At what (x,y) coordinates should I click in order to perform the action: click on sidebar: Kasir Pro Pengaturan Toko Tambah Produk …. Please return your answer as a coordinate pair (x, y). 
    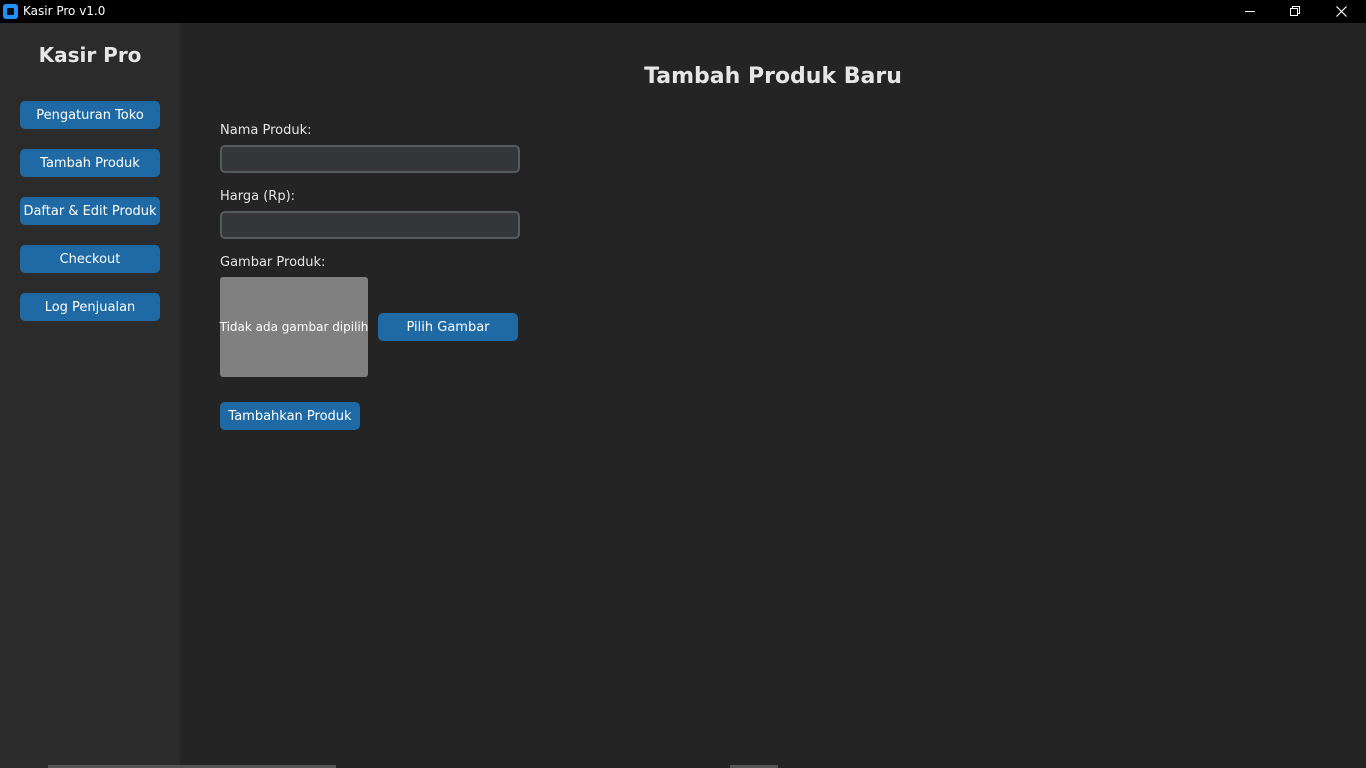
    Looking at the image, I should click on (90, 395).